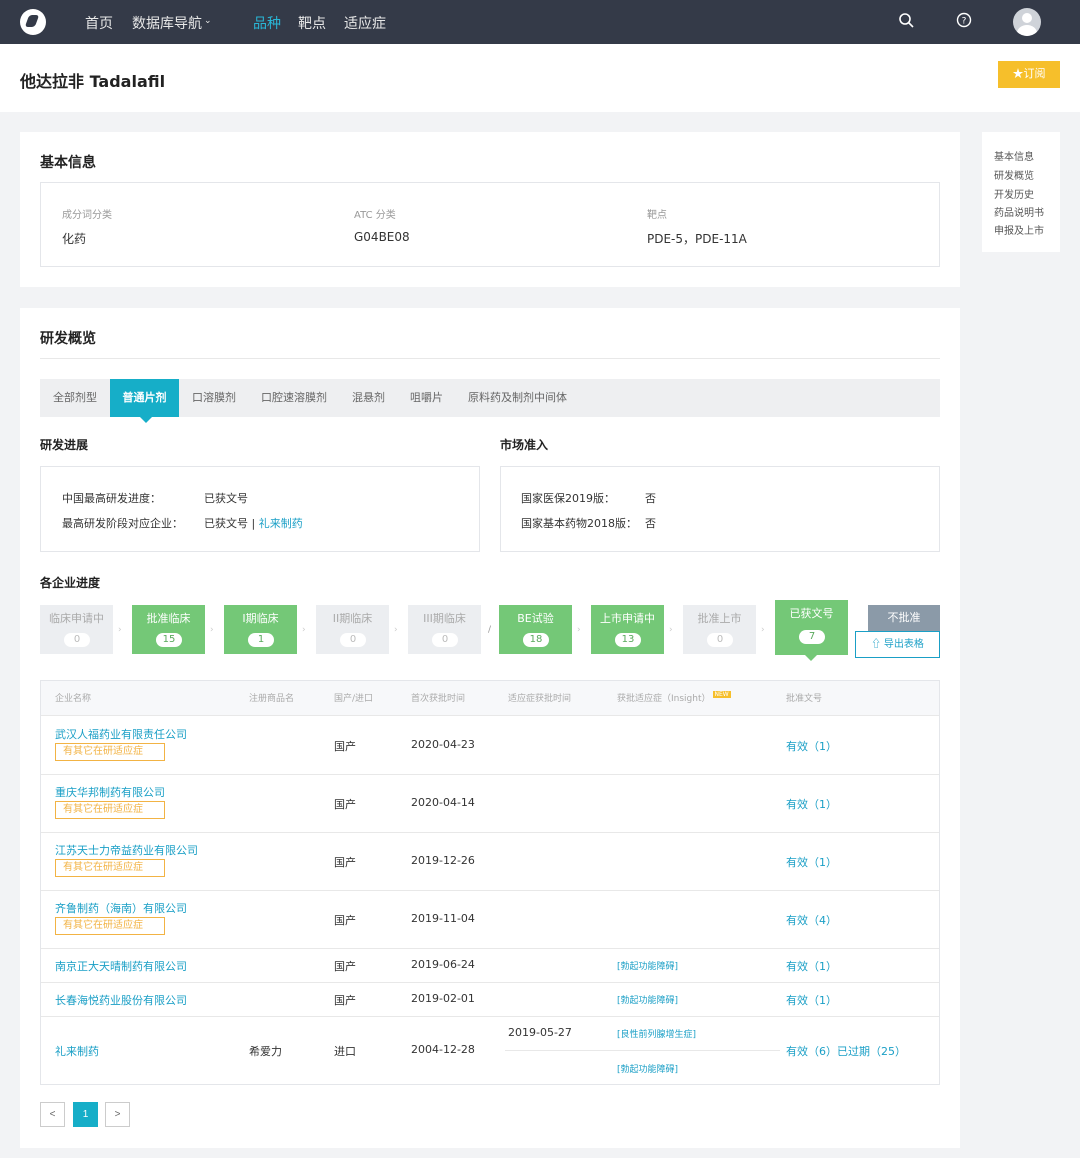 This screenshot has height=1158, width=1080. Describe the element at coordinates (490, 358) in the screenshot. I see `divider` at that location.